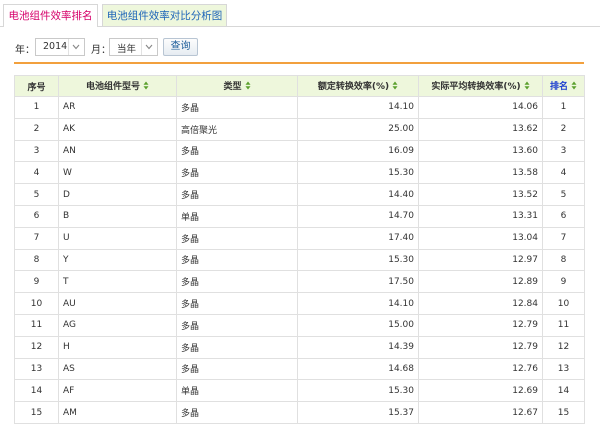 The image size is (600, 424). Describe the element at coordinates (117, 173) in the screenshot. I see `cell-model-link: W` at that location.